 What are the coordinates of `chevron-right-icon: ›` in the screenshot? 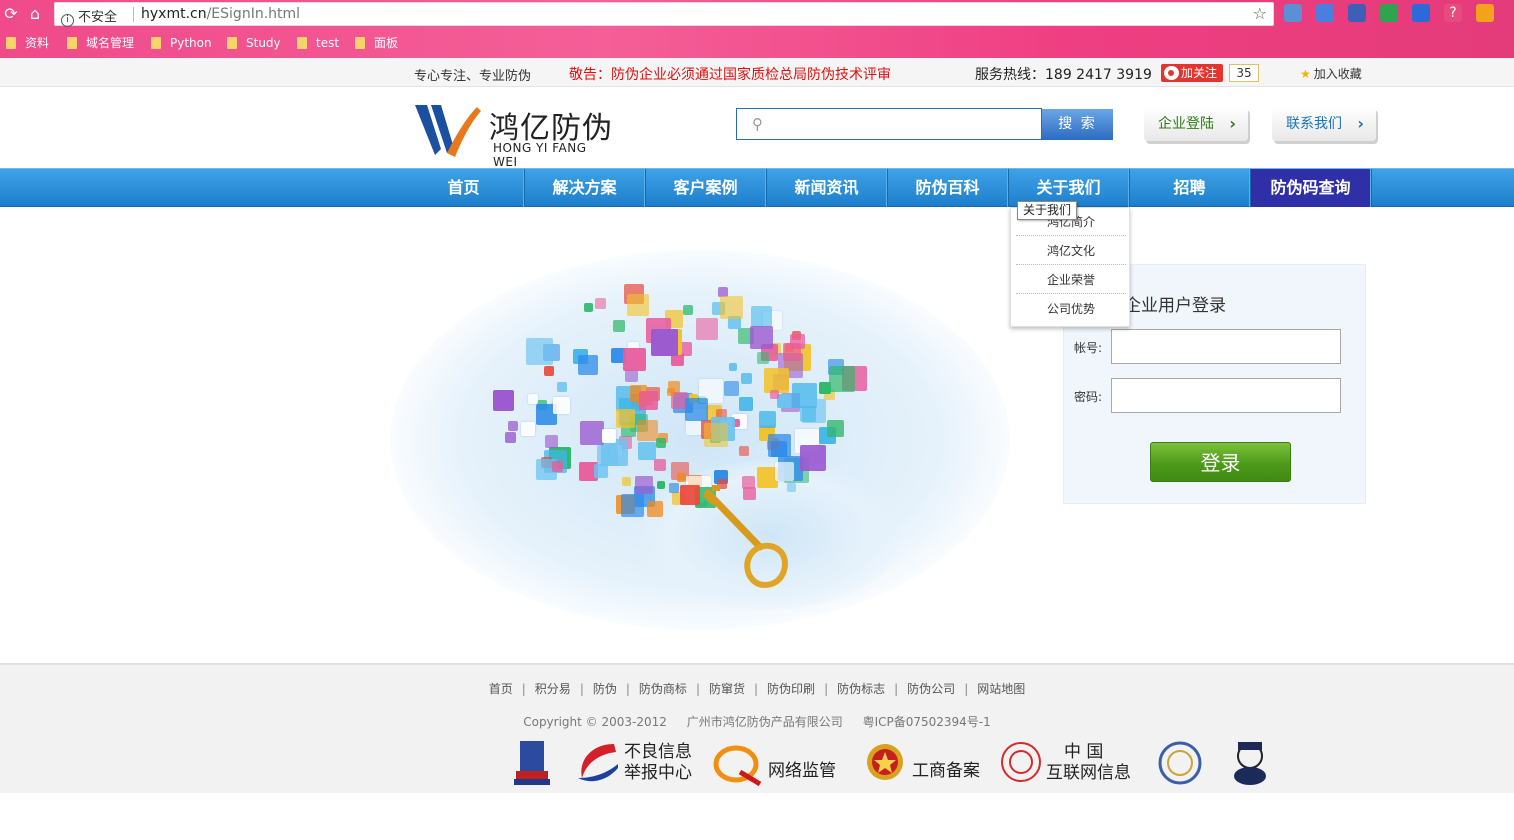 It's located at (1232, 123).